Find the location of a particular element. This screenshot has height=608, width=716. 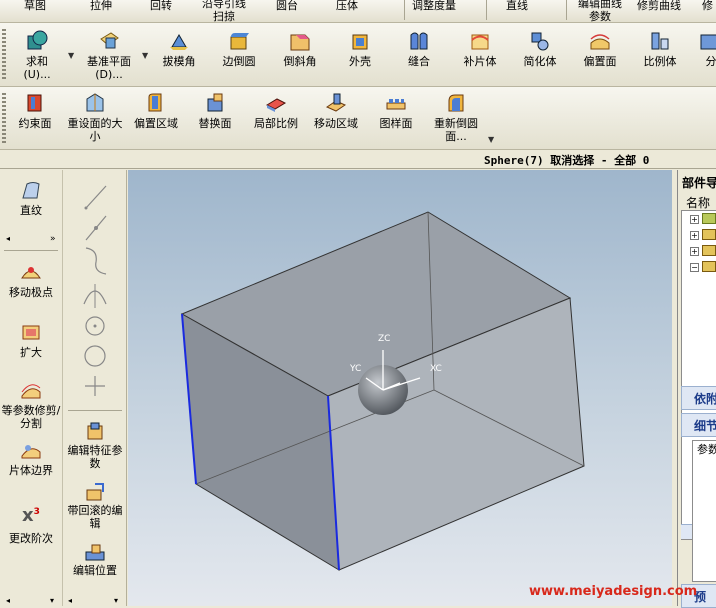

enlarge-button: 扩大 is located at coordinates (31, 339).